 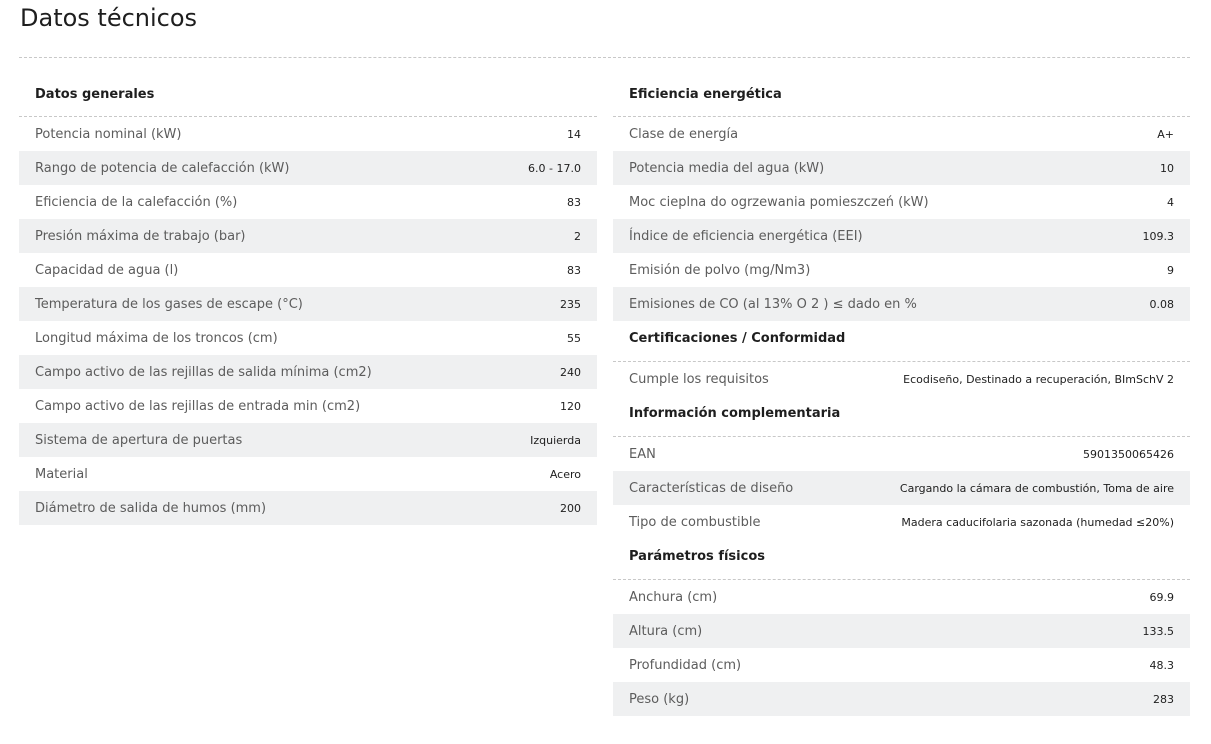 What do you see at coordinates (61, 474) in the screenshot?
I see `spec-label: Material` at bounding box center [61, 474].